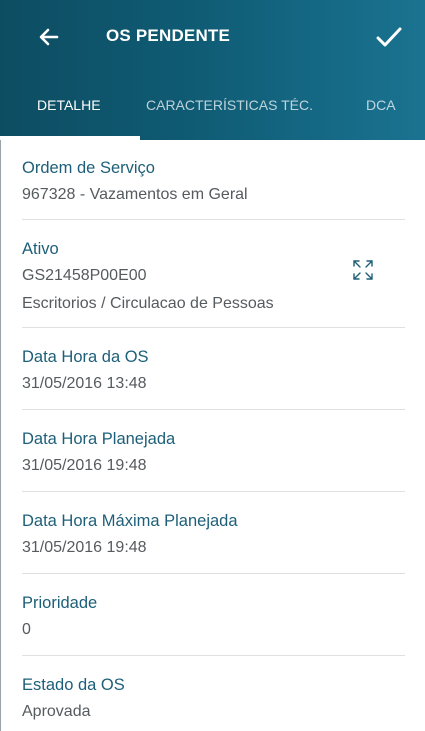  What do you see at coordinates (26, 629) in the screenshot?
I see `field-value: 0` at bounding box center [26, 629].